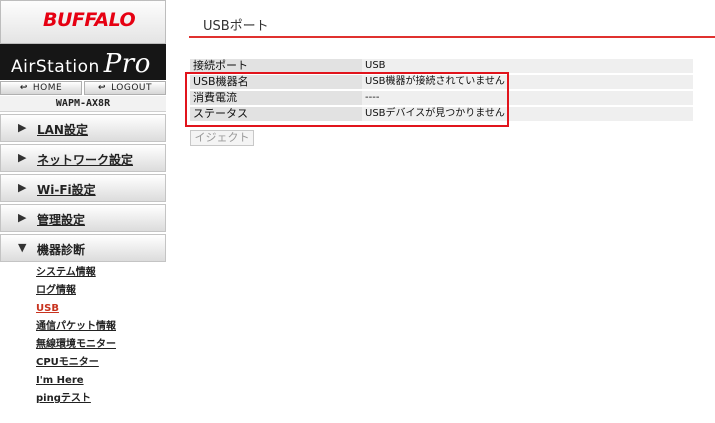 The width and height of the screenshot is (715, 423). I want to click on row-key: 接続ポート, so click(276, 66).